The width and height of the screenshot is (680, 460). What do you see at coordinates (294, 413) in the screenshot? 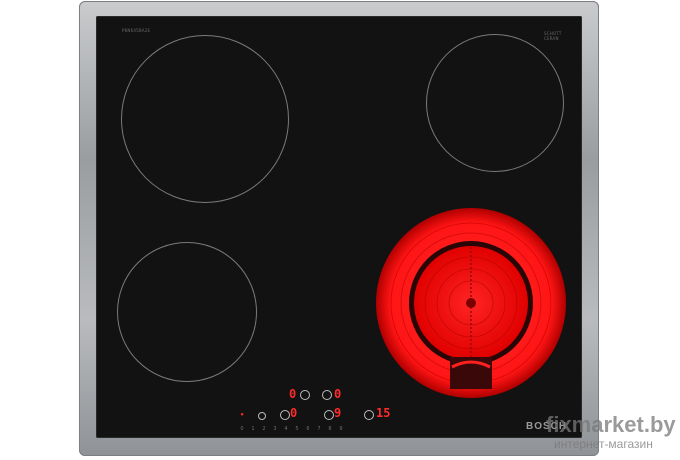
I see `display-left-bottom: 0` at bounding box center [294, 413].